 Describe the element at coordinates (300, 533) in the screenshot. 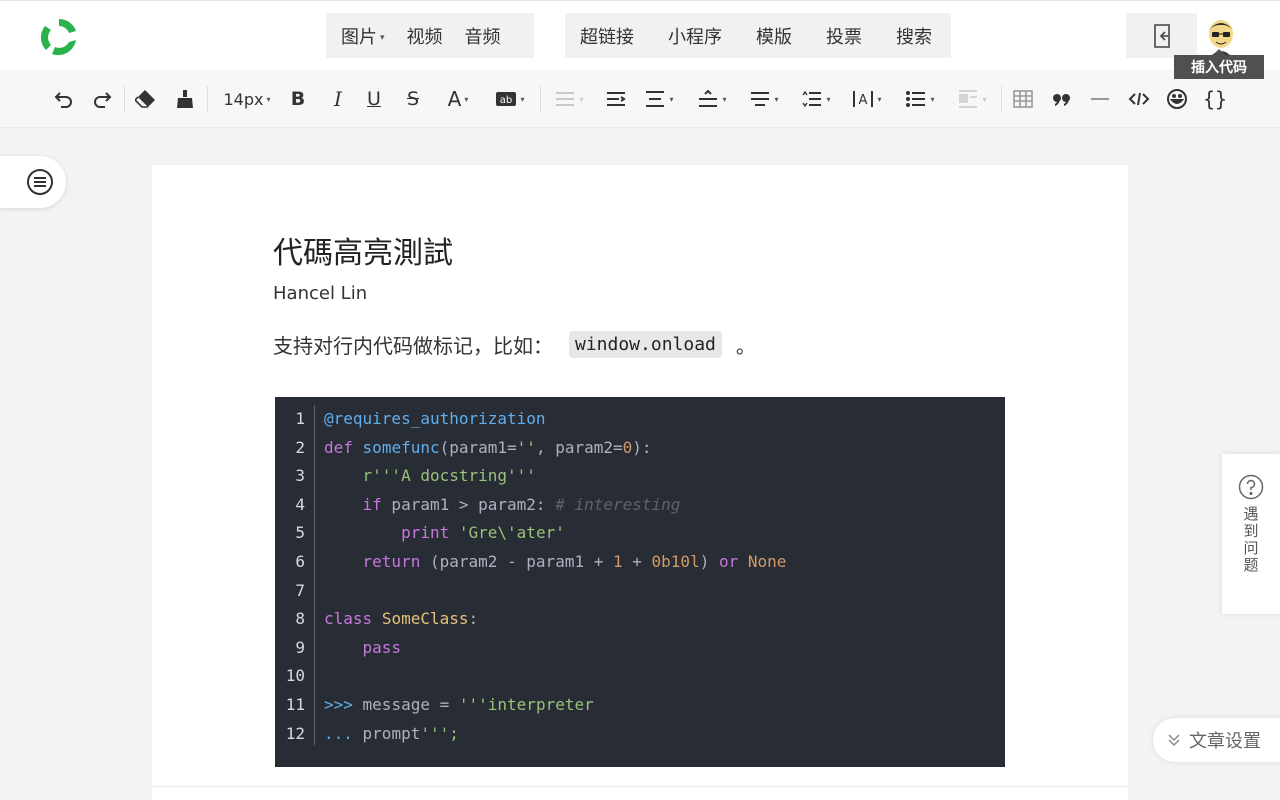

I see `line-number: 5` at that location.